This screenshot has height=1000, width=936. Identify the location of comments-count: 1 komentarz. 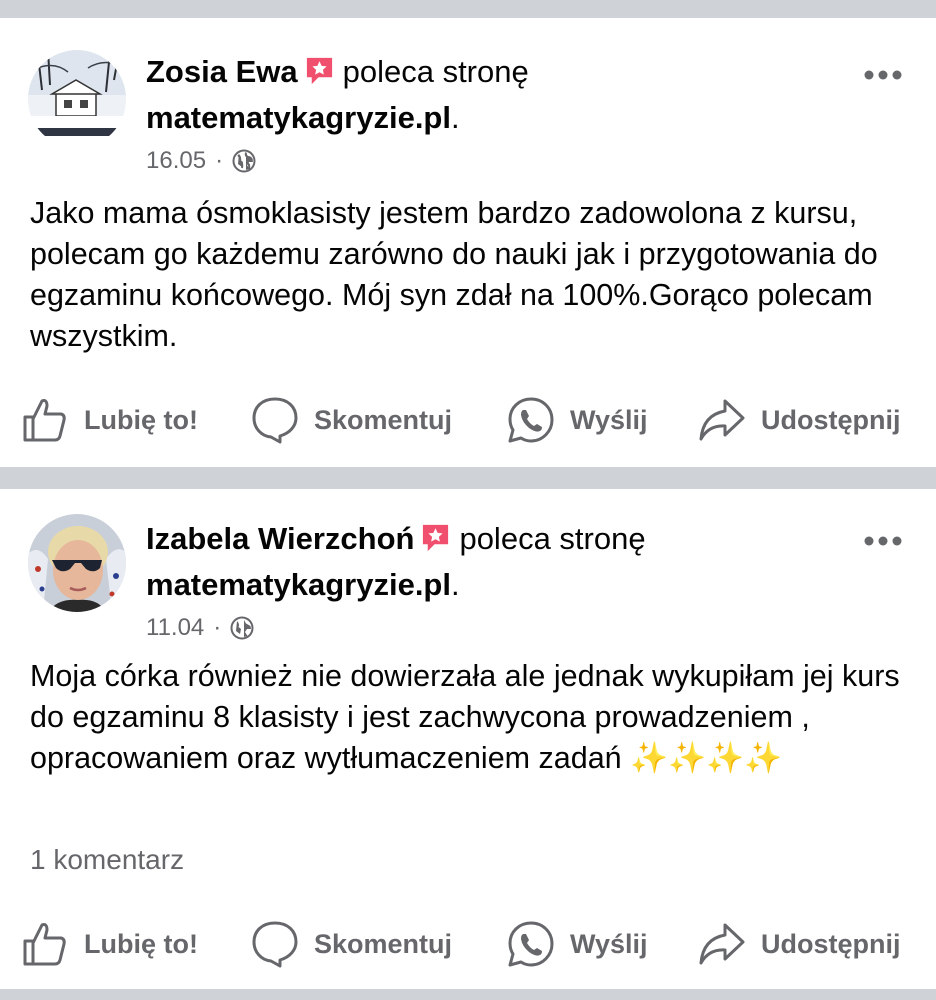
(107, 860).